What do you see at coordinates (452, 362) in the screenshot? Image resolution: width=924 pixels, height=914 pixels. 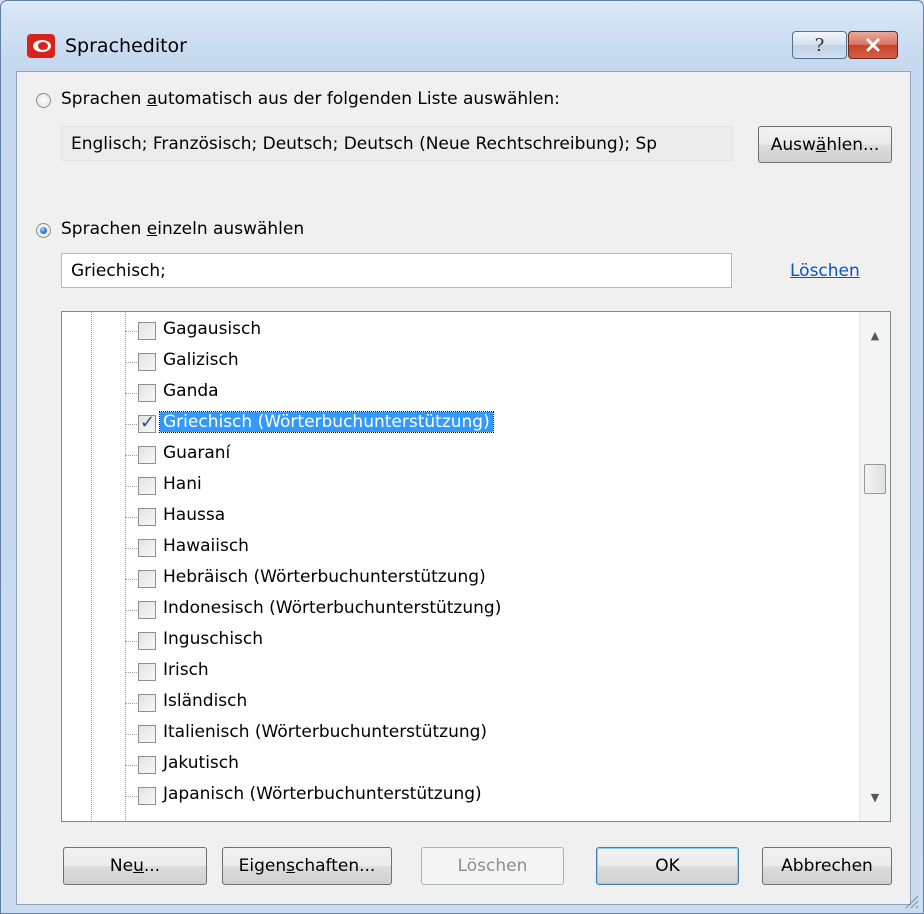 I see `list-item: Galizisch` at bounding box center [452, 362].